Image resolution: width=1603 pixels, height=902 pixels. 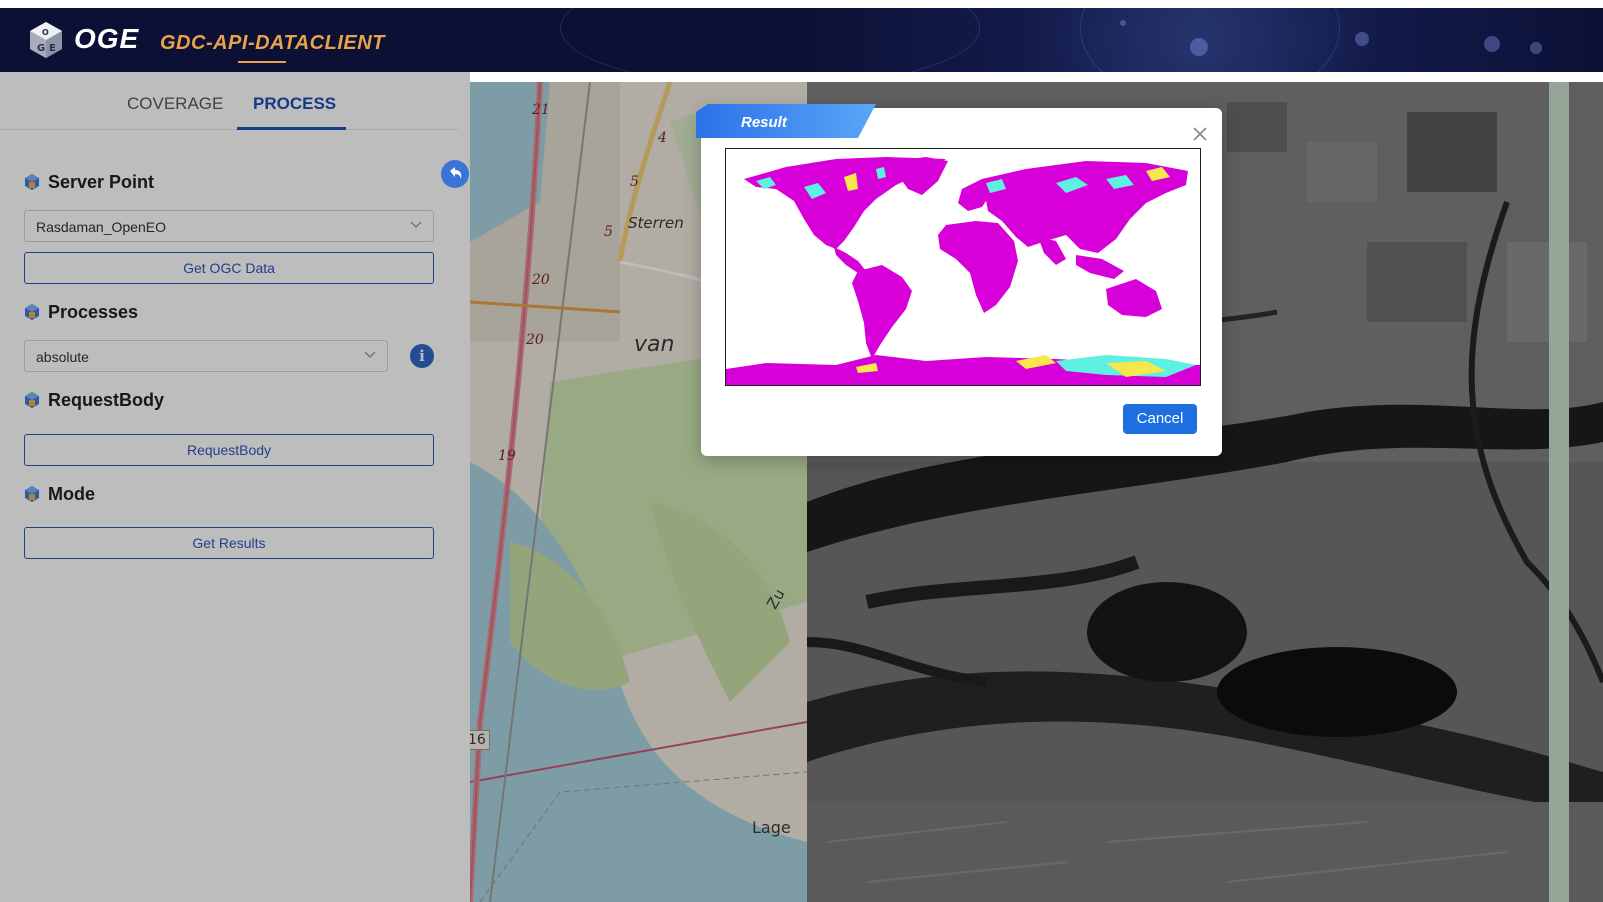 I want to click on world-map-result, so click(x=963, y=267).